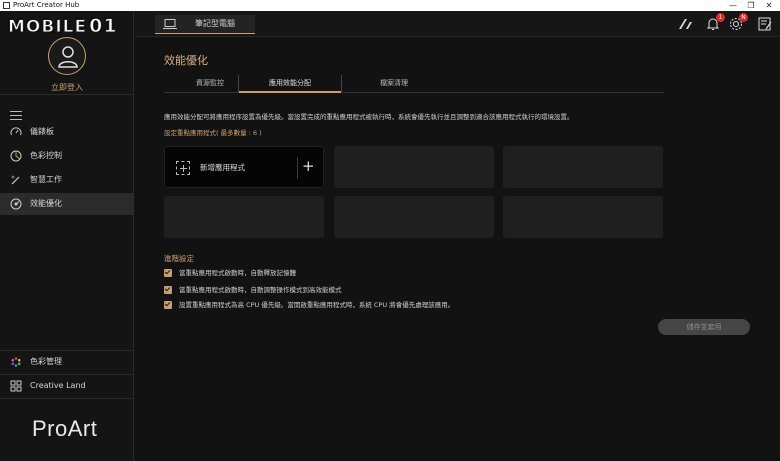 This screenshot has width=780, height=461. Describe the element at coordinates (457, 24) in the screenshot. I see `header: 筆記型電腦 1 N` at that location.